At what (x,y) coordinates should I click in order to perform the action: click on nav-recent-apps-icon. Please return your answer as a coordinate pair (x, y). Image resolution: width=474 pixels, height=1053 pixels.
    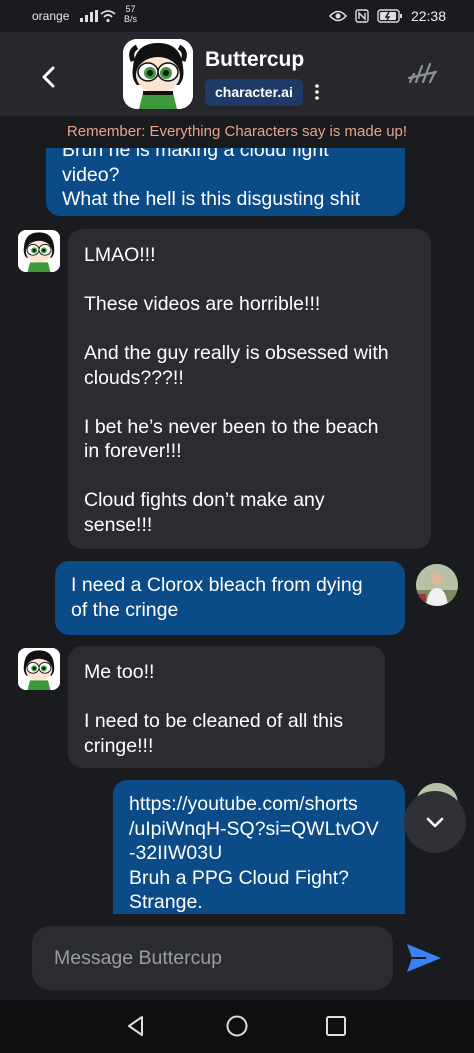
    Looking at the image, I should click on (336, 1026).